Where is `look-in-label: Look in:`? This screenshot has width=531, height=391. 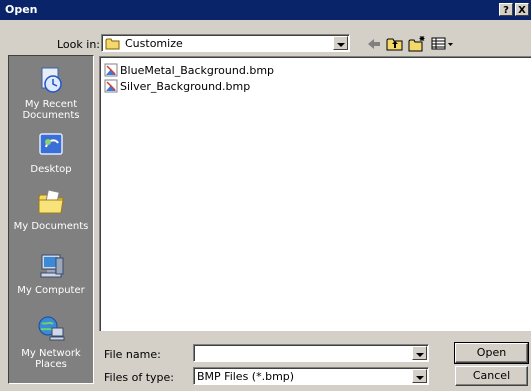 look-in-label: Look in: is located at coordinates (78, 44).